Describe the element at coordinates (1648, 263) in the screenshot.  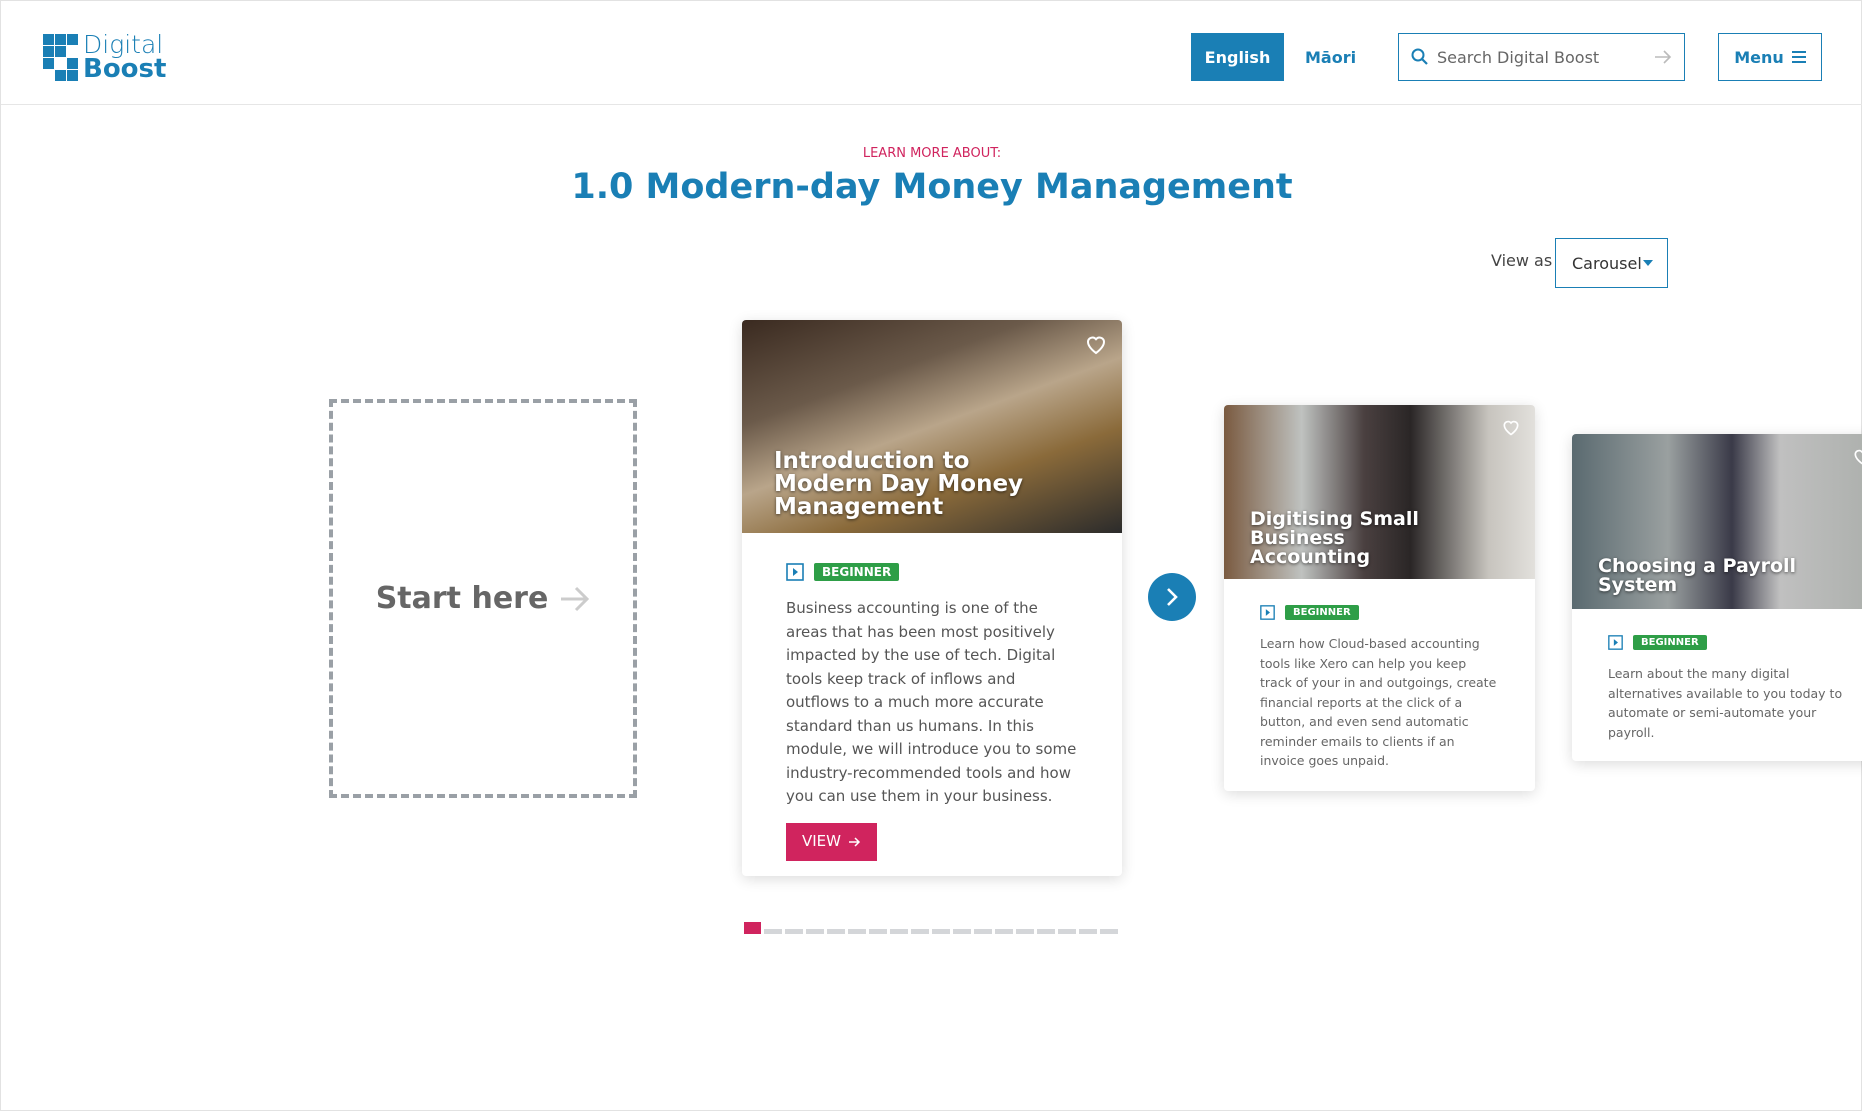
I see `caret-down-icon` at that location.